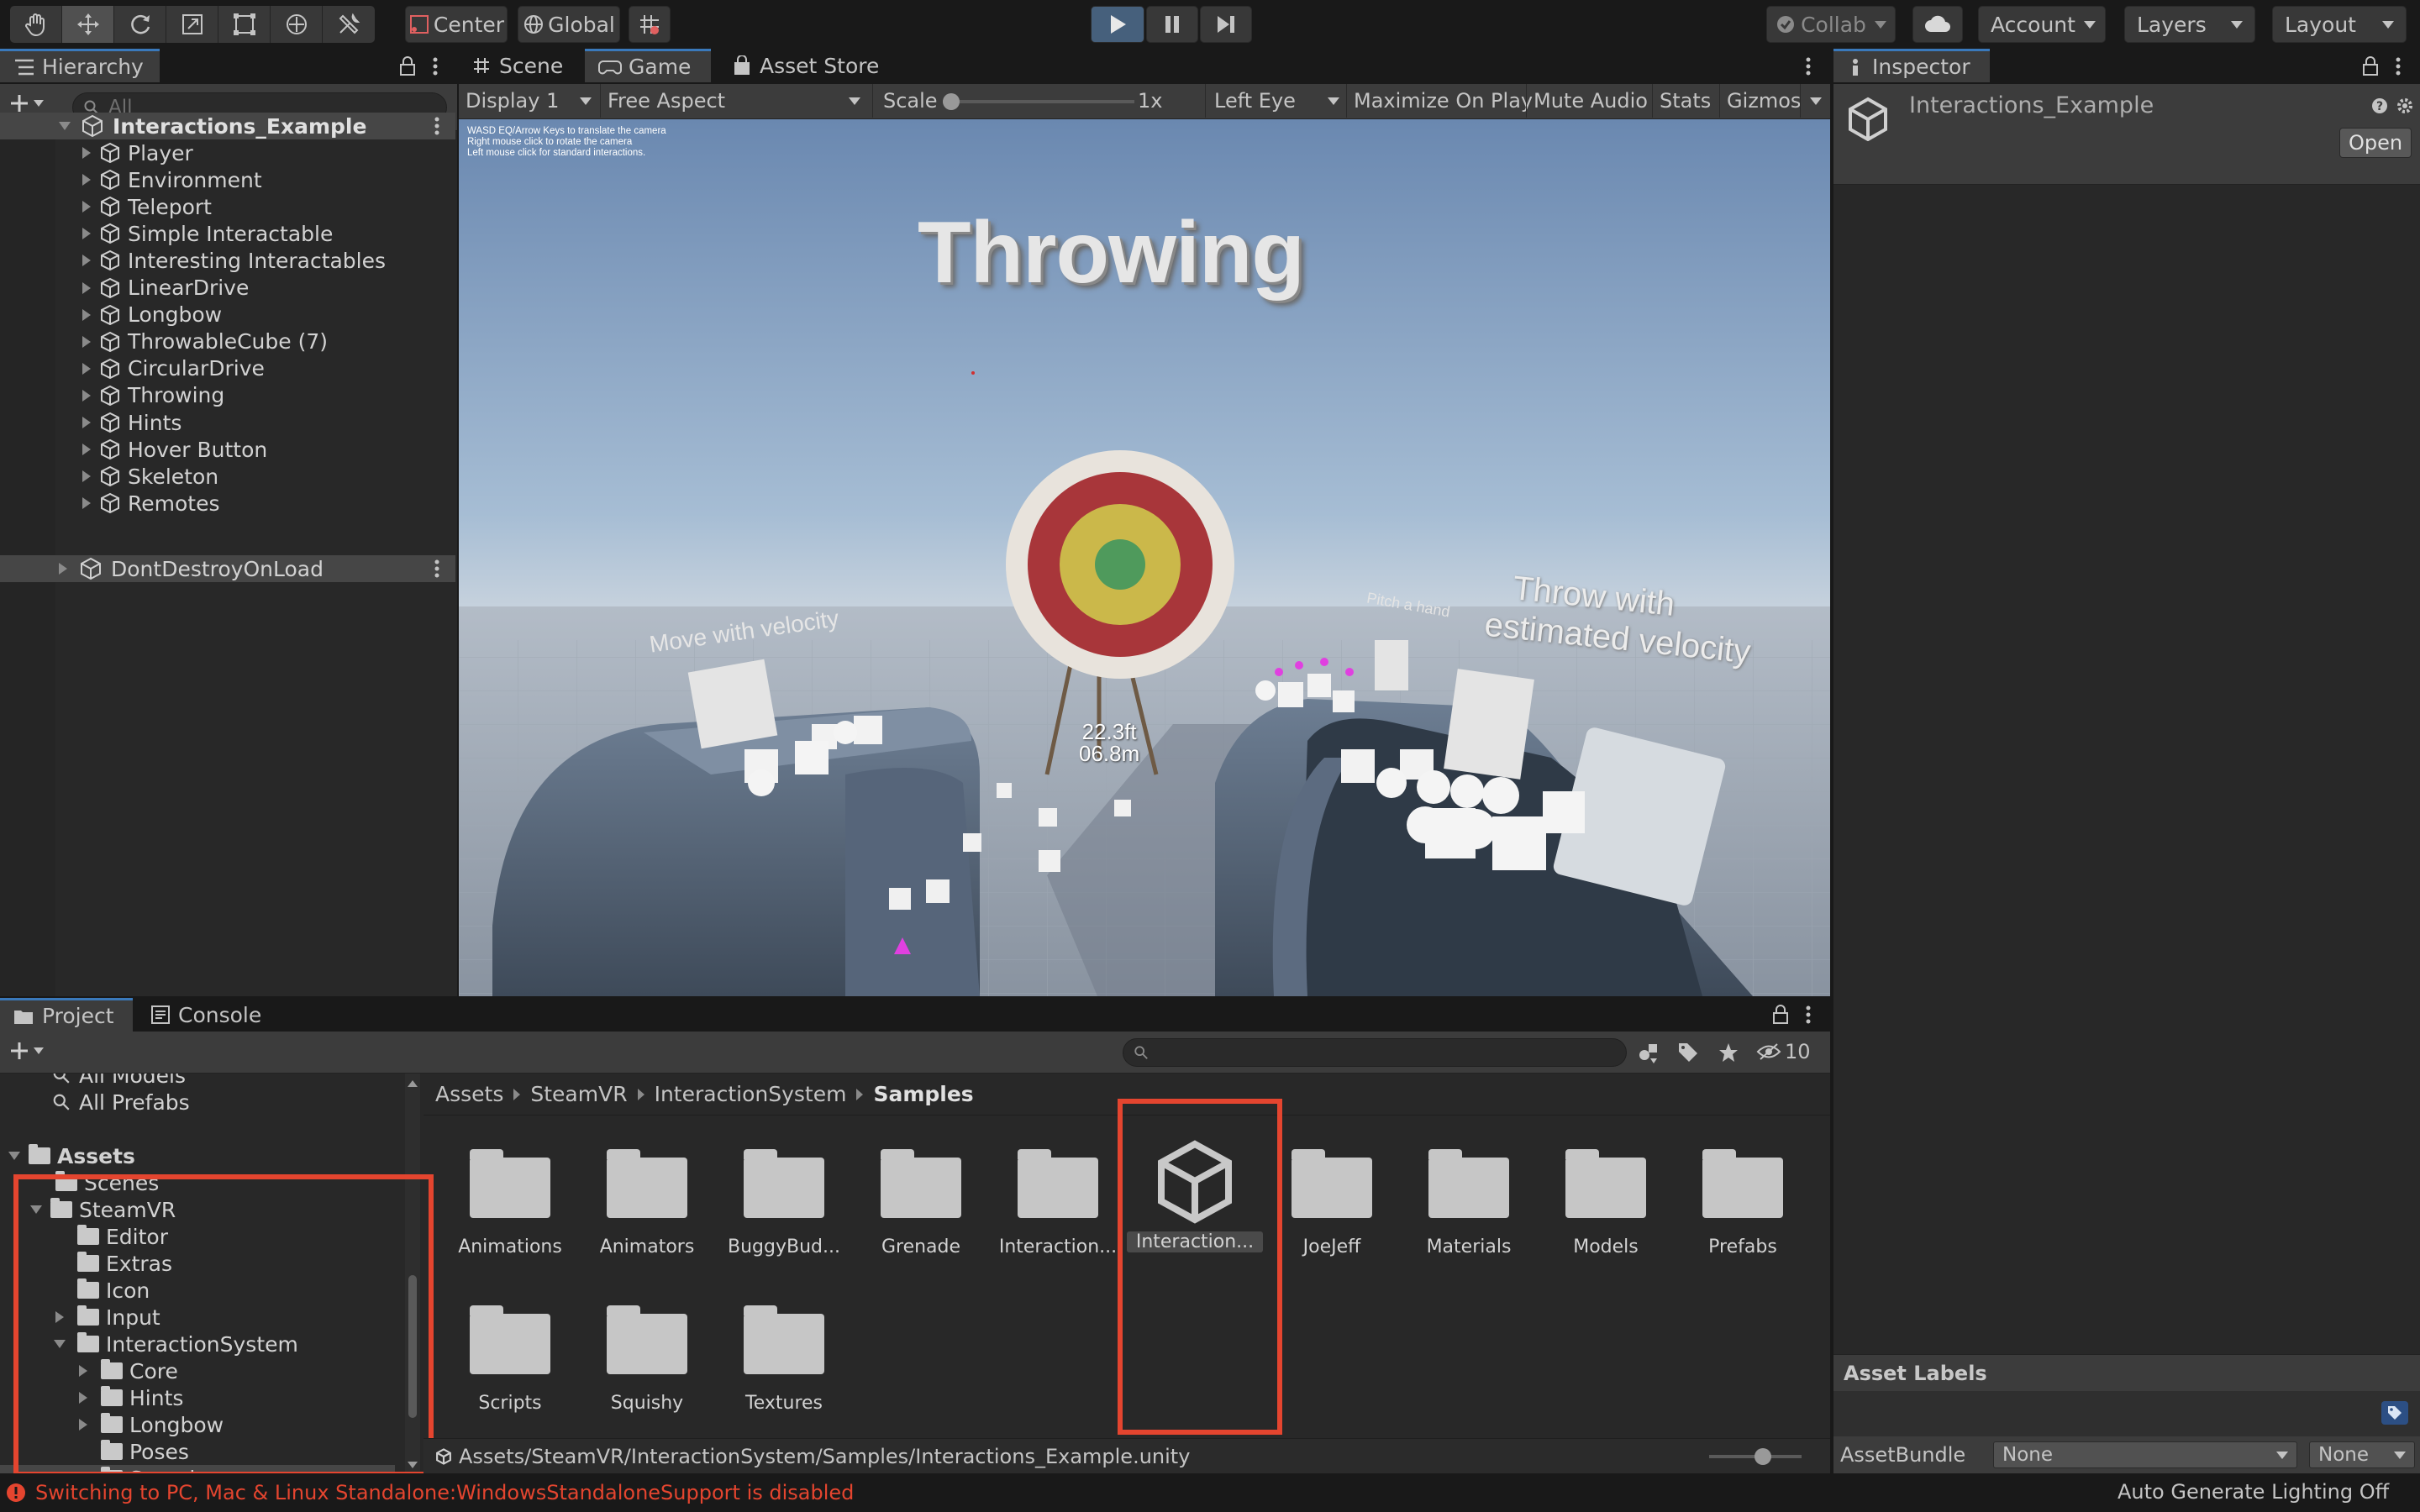 The image size is (2420, 1512). I want to click on hierarchy-item: Hover Button, so click(227, 449).